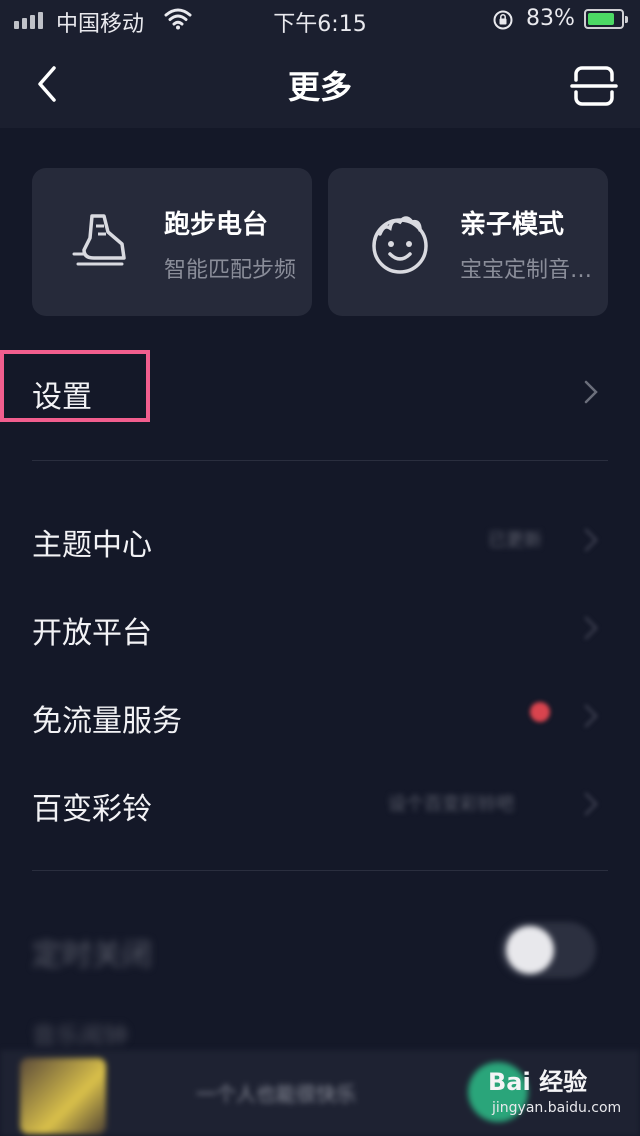 The height and width of the screenshot is (1136, 640). What do you see at coordinates (172, 242) in the screenshot?
I see `running-radio-card: 跑步电台 智能匹配步频` at bounding box center [172, 242].